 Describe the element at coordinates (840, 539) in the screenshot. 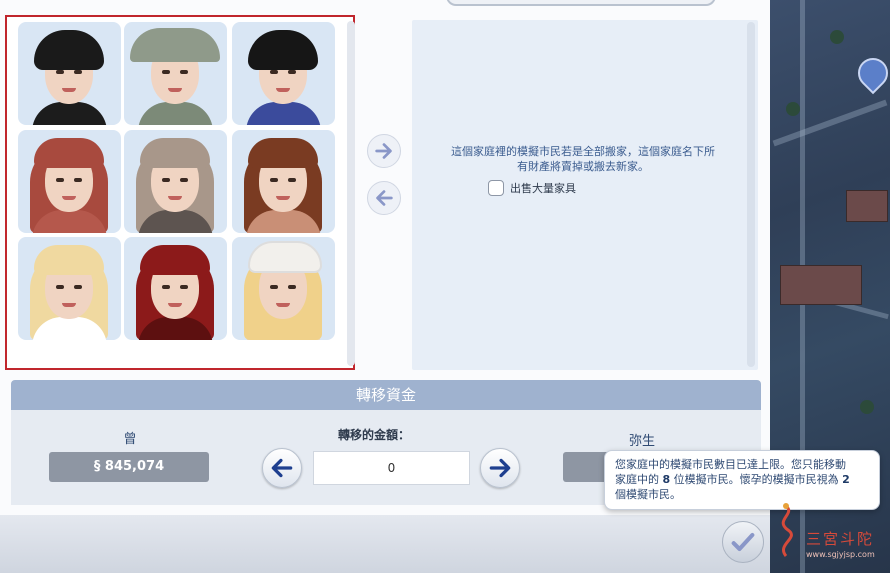

I see `watermark-text: 三宮斗陀` at that location.